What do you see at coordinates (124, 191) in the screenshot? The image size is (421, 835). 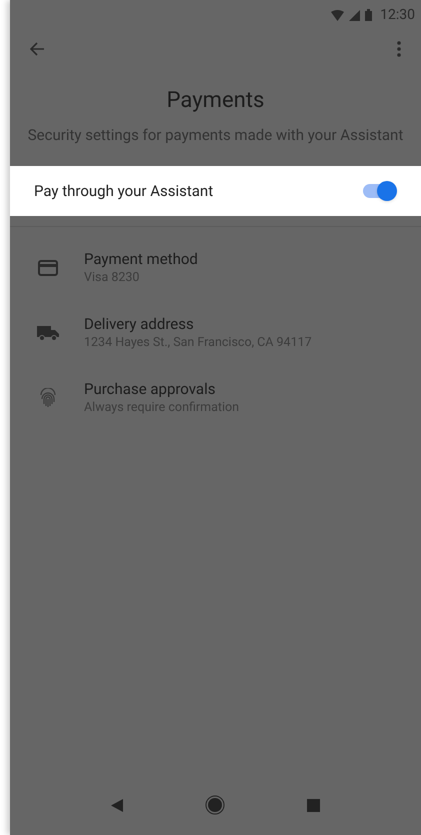 I see `toggle-label: Pay through your Assistant` at bounding box center [124, 191].